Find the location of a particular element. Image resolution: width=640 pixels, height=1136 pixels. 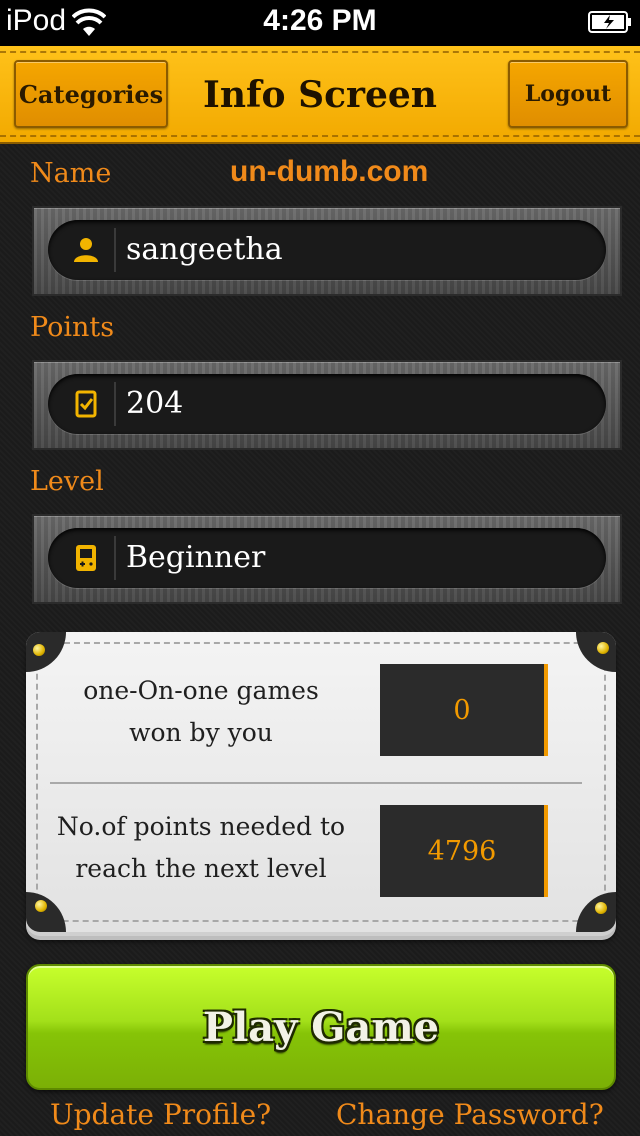

points-needed-line2: reach the next level is located at coordinates (201, 868).